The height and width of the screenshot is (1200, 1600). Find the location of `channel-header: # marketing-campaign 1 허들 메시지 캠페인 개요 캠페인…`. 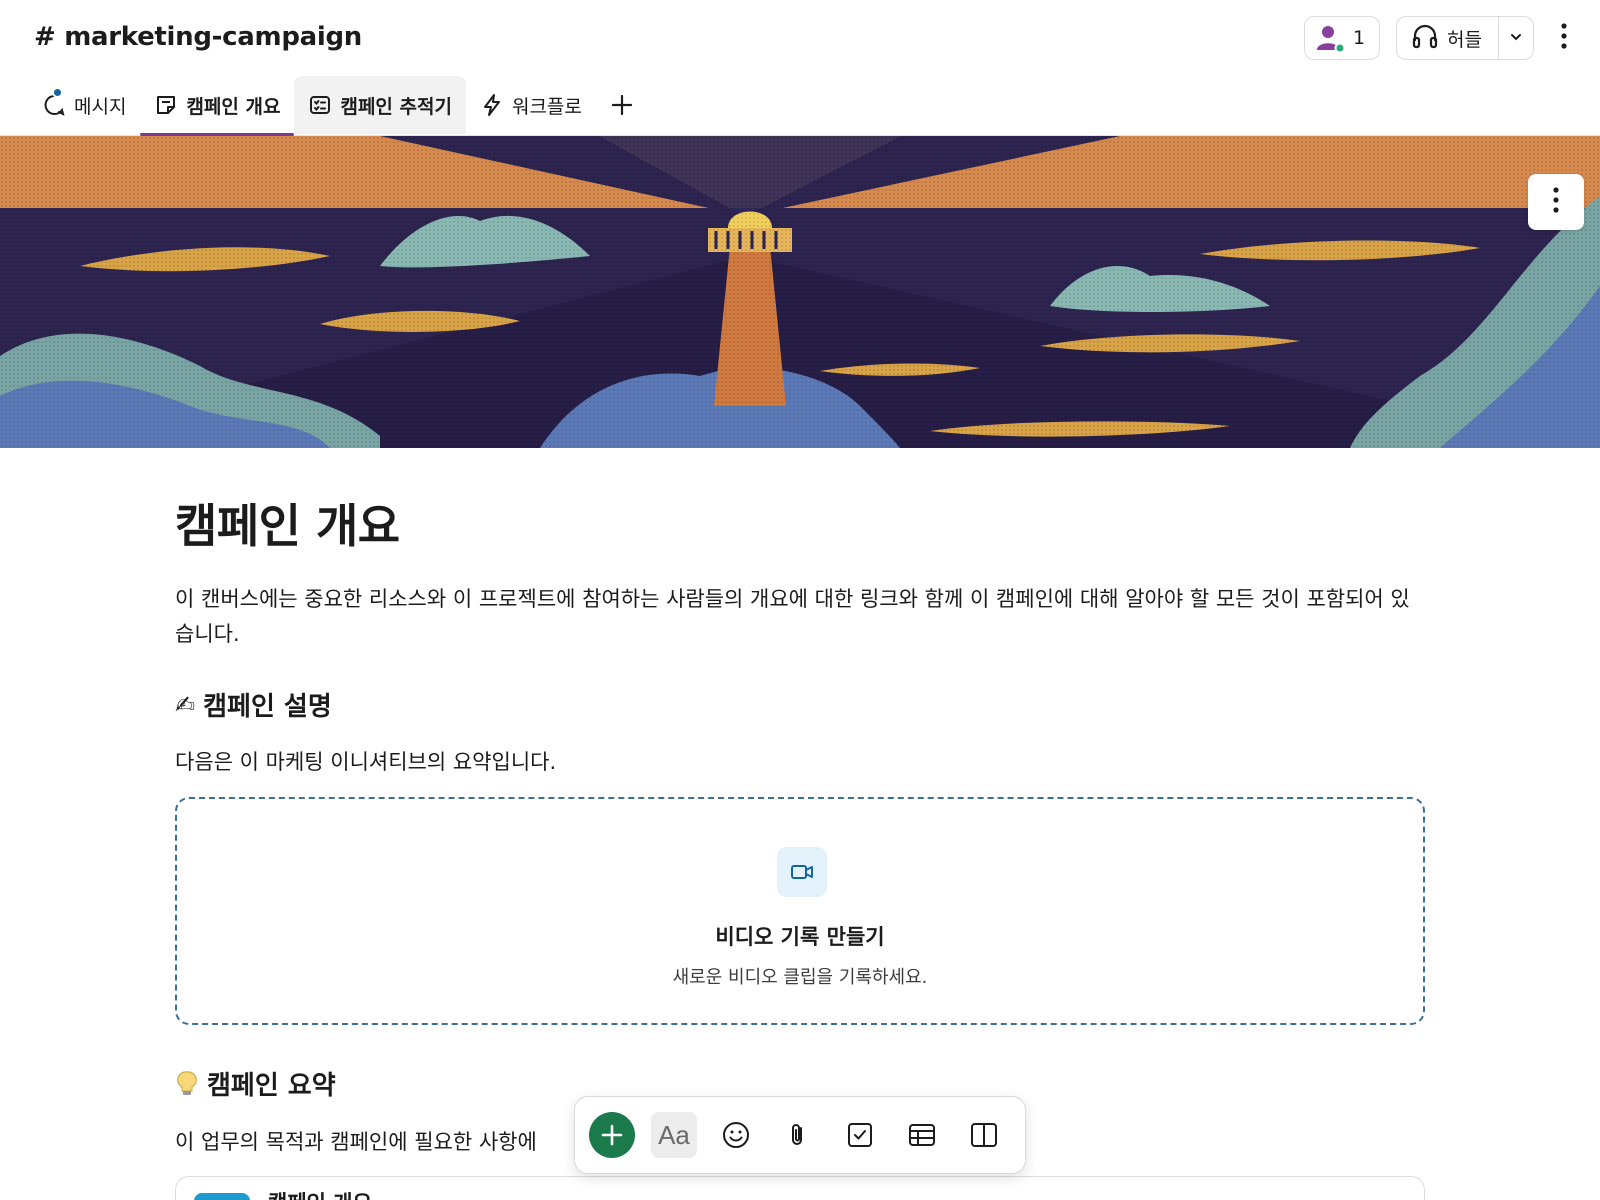

channel-header: # marketing-campaign 1 허들 메시지 캠페인 개요 캠페인… is located at coordinates (800, 68).